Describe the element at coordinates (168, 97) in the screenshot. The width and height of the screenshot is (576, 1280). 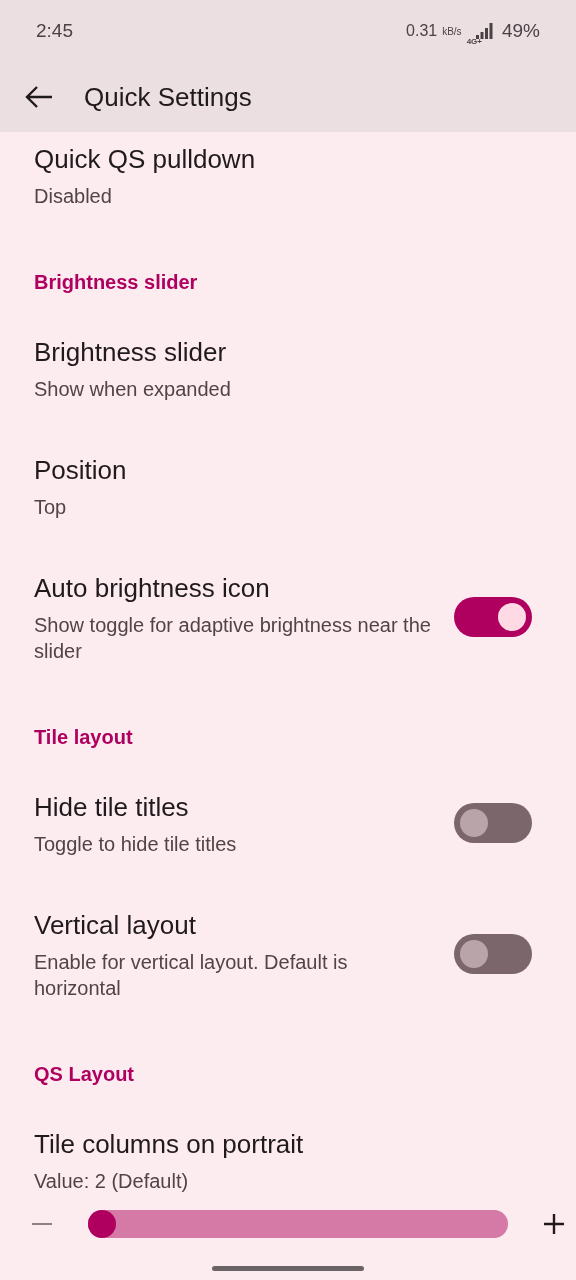
I see `screen-title: Quick Settings` at that location.